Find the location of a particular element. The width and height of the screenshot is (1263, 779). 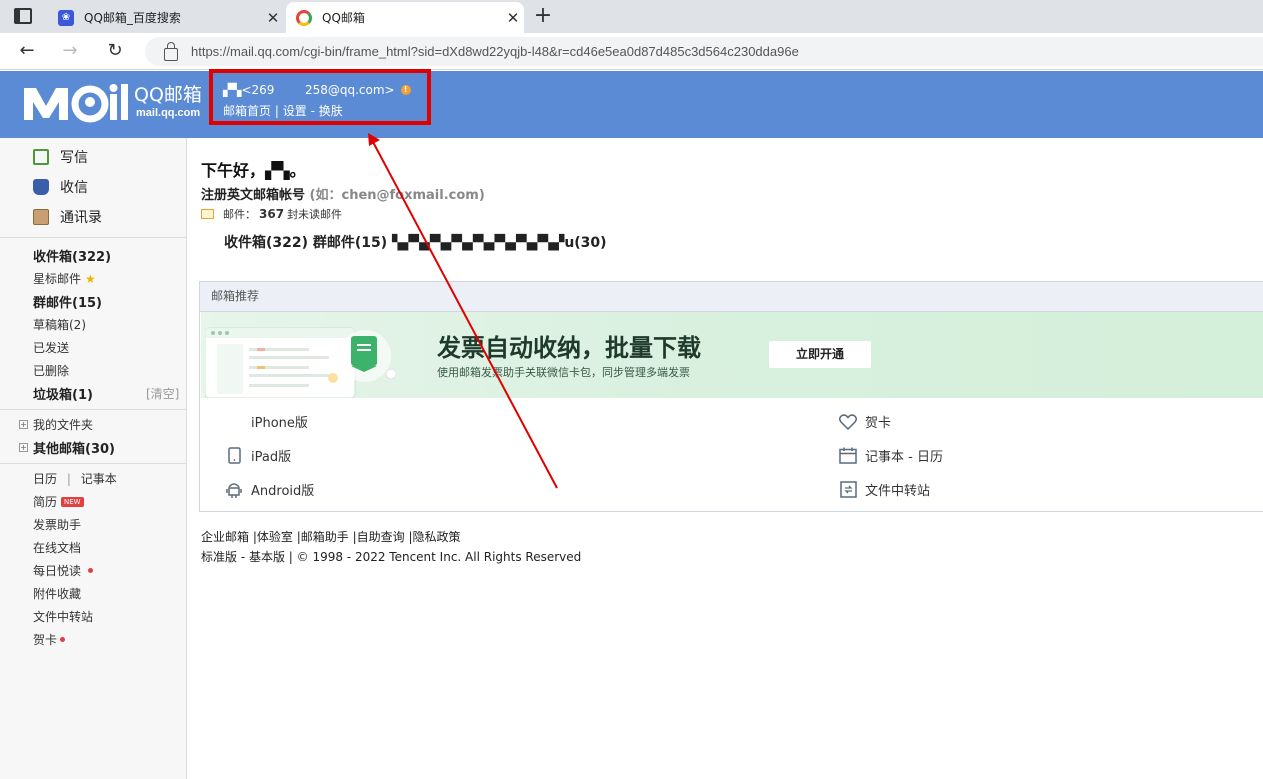

mail-label: 邮件： is located at coordinates (239, 214).